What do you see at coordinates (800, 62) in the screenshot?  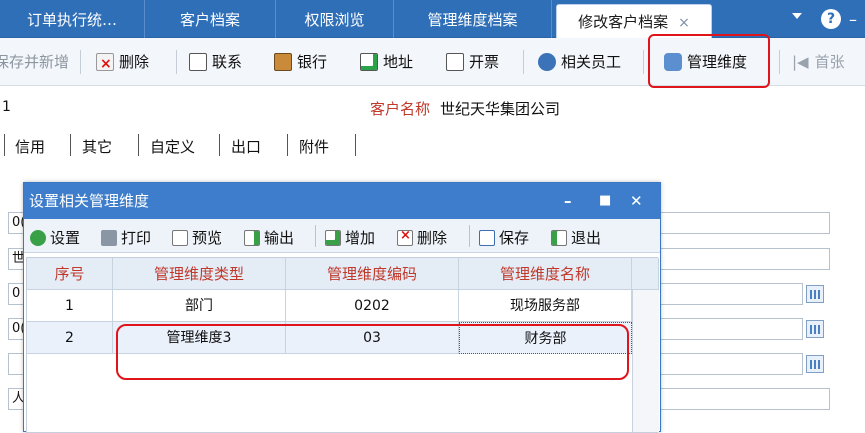 I see `first-record-icon: |◀` at bounding box center [800, 62].